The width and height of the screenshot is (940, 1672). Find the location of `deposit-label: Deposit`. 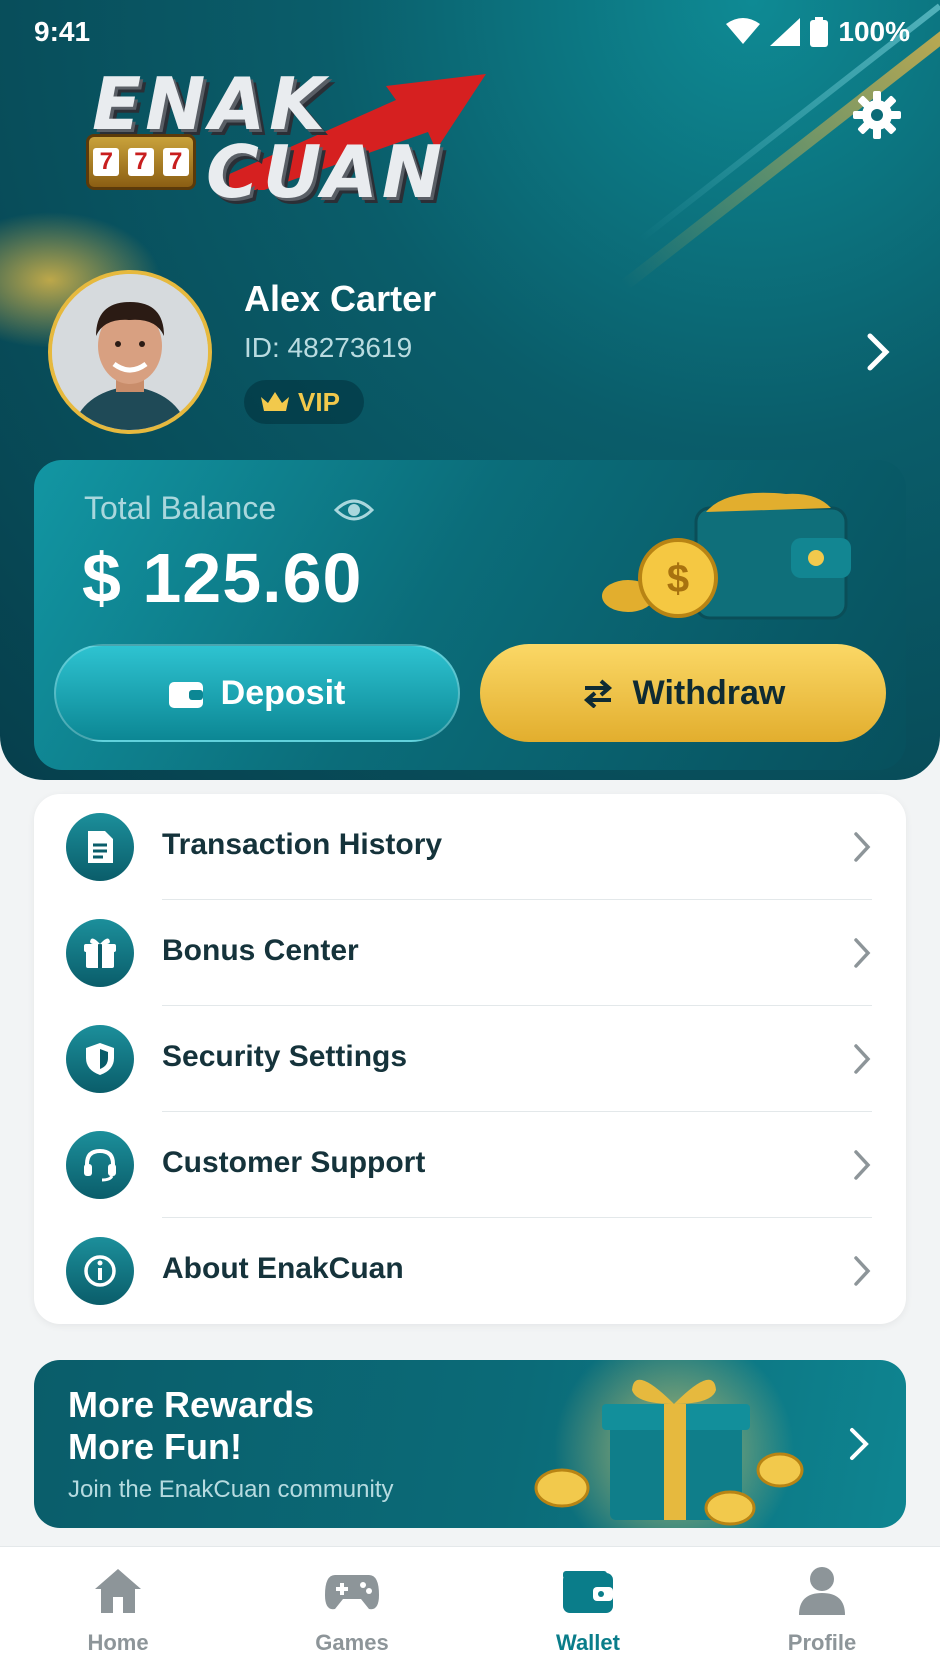

deposit-label: Deposit is located at coordinates (283, 692).